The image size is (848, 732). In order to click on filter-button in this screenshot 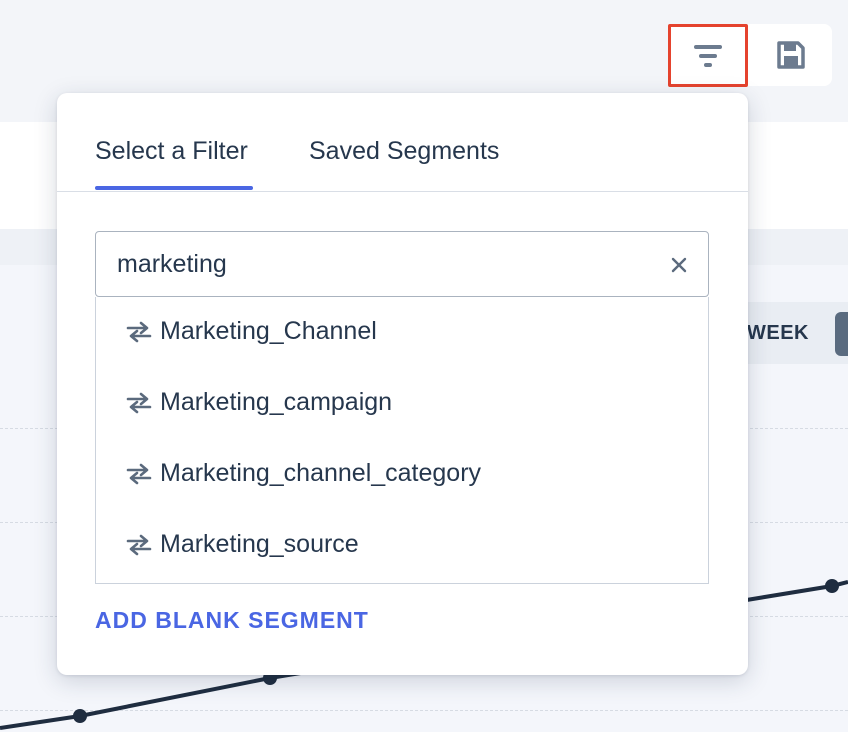, I will do `click(708, 55)`.